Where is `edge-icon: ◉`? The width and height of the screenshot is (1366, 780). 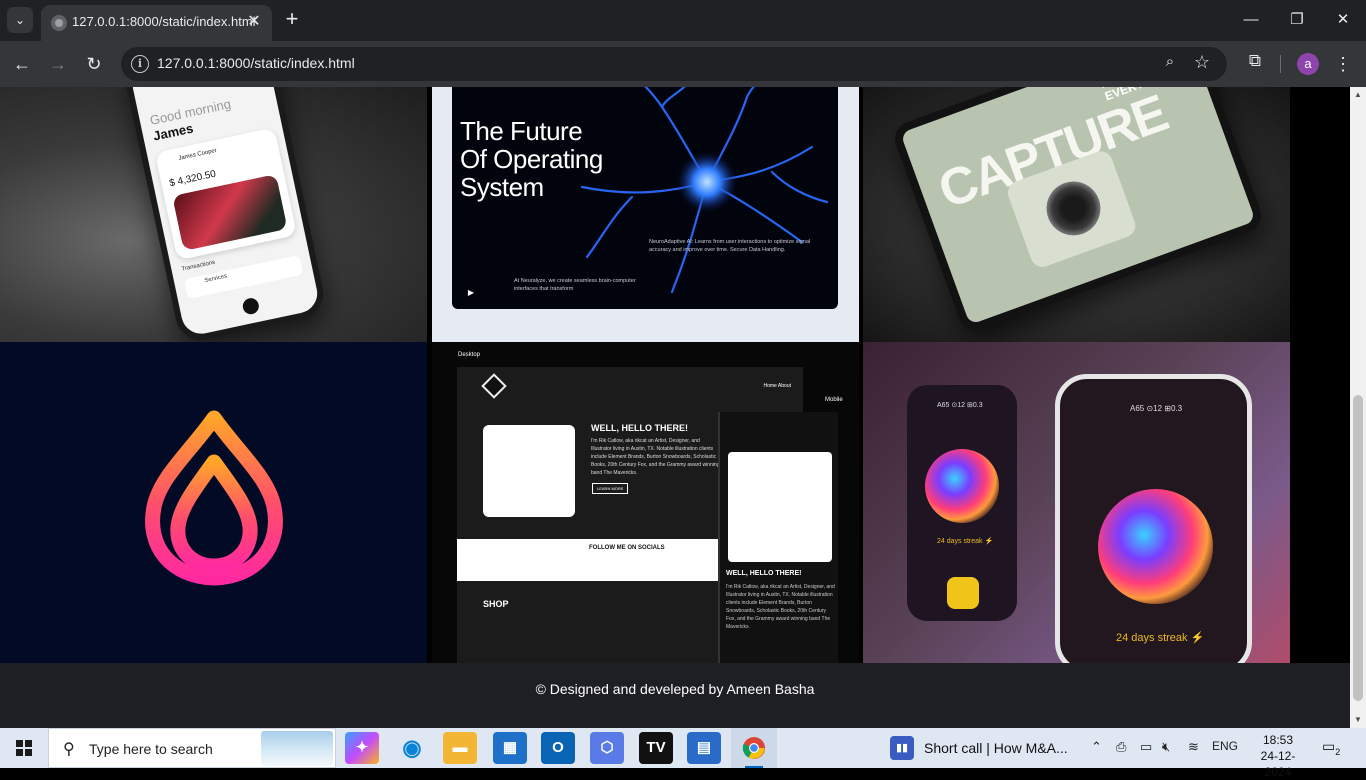 edge-icon: ◉ is located at coordinates (412, 748).